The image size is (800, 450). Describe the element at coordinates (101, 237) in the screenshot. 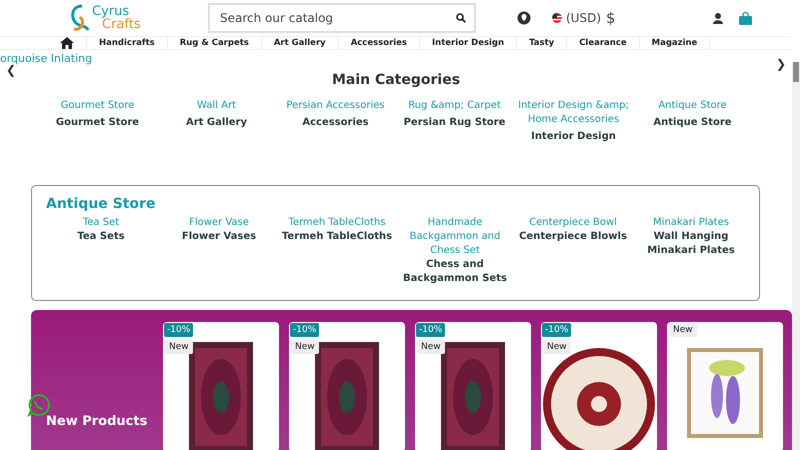

I see `category-name: Tea Sets` at that location.